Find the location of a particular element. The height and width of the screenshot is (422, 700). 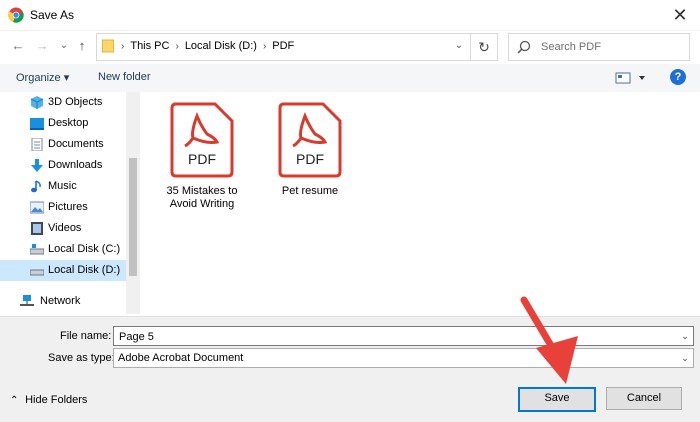

chrome-icon is located at coordinates (16, 15).